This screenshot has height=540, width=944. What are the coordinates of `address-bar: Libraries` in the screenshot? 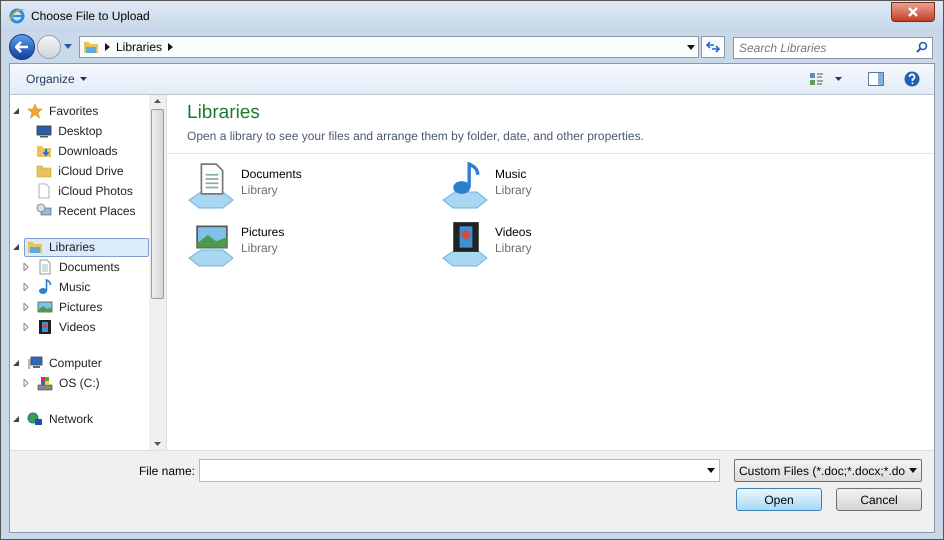 It's located at (389, 47).